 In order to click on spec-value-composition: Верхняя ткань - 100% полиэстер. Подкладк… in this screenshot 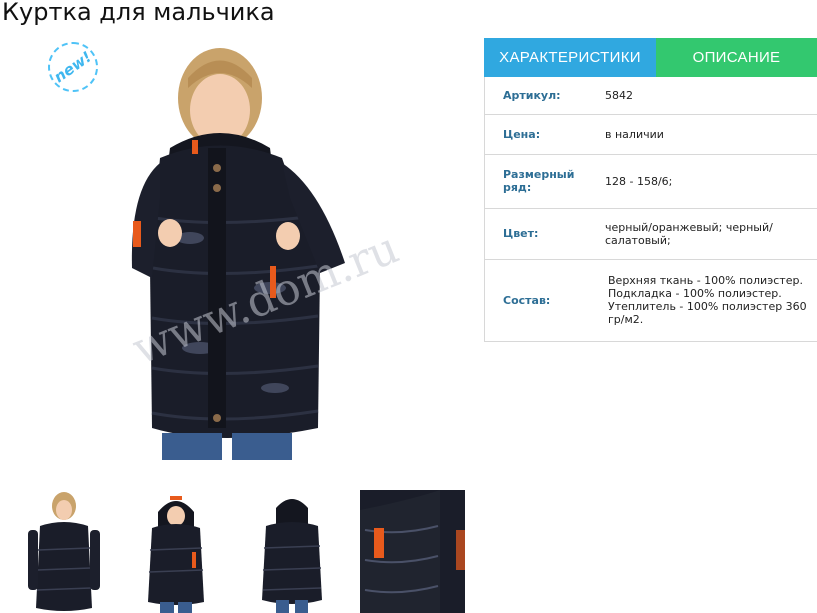, I will do `click(710, 300)`.